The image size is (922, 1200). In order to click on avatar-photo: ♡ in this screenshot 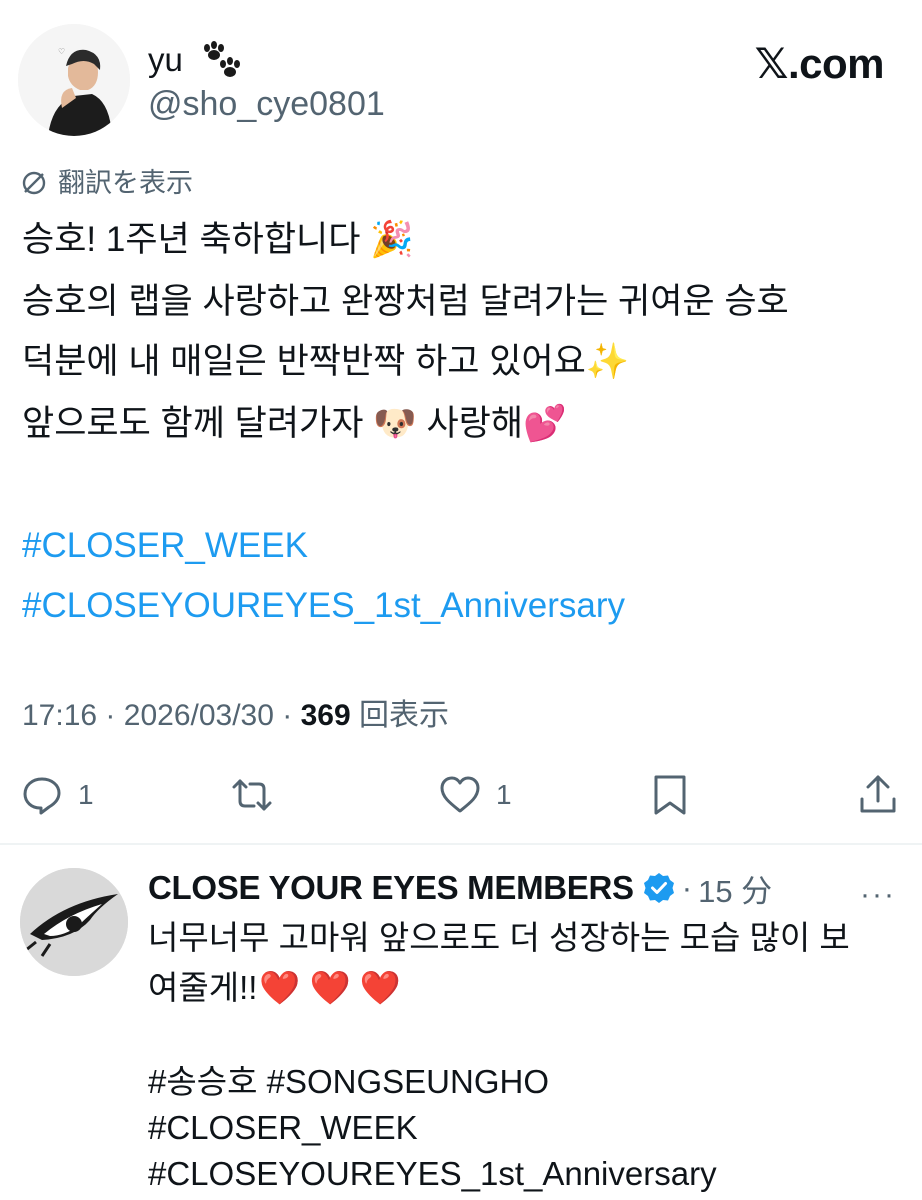, I will do `click(74, 80)`.